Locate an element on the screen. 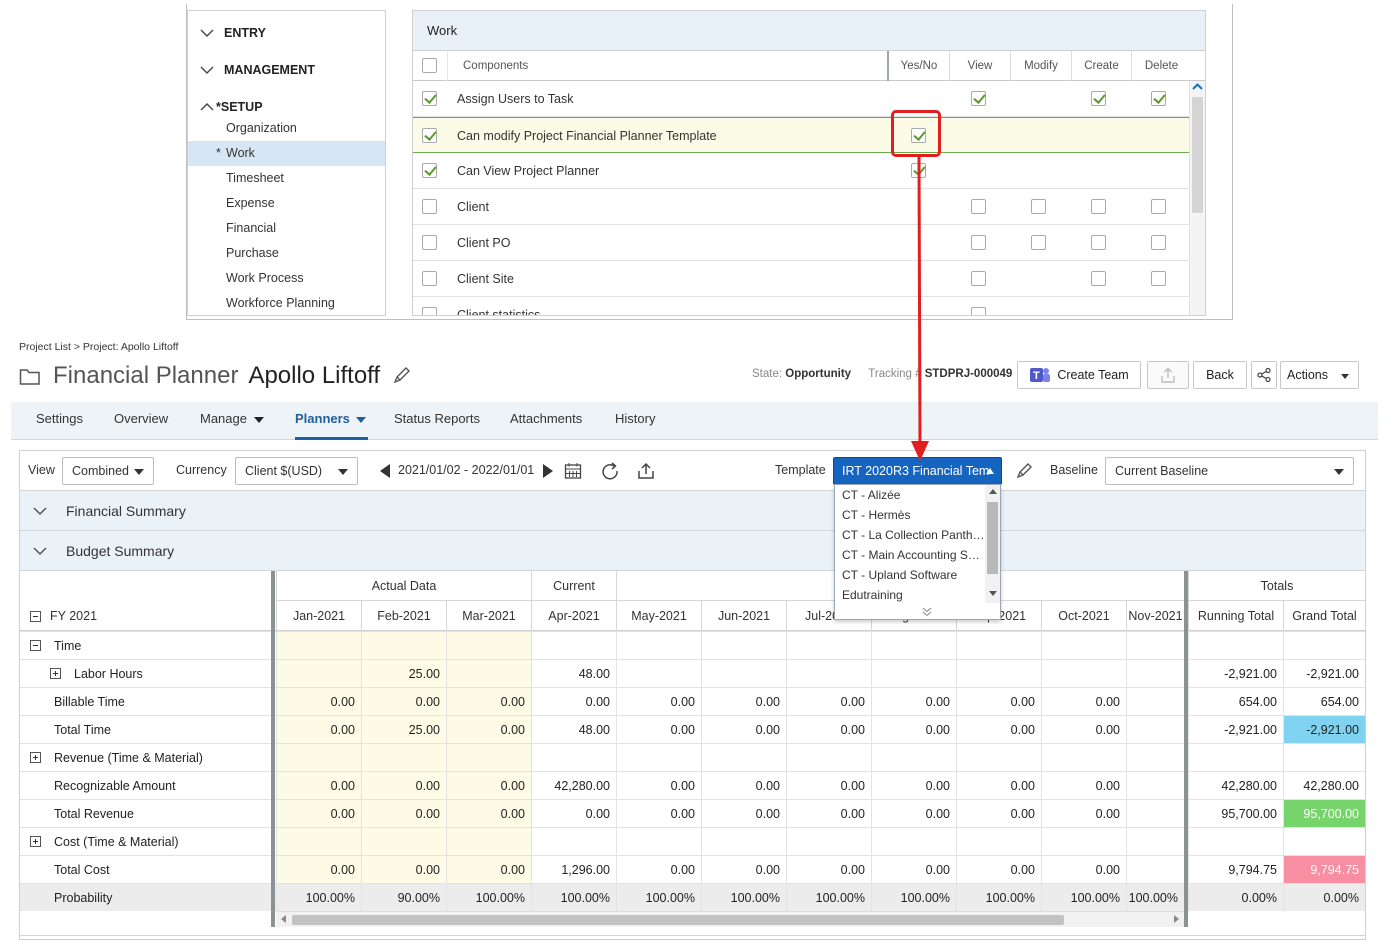  grand-total-cell: 9,794.75 is located at coordinates (1324, 870).